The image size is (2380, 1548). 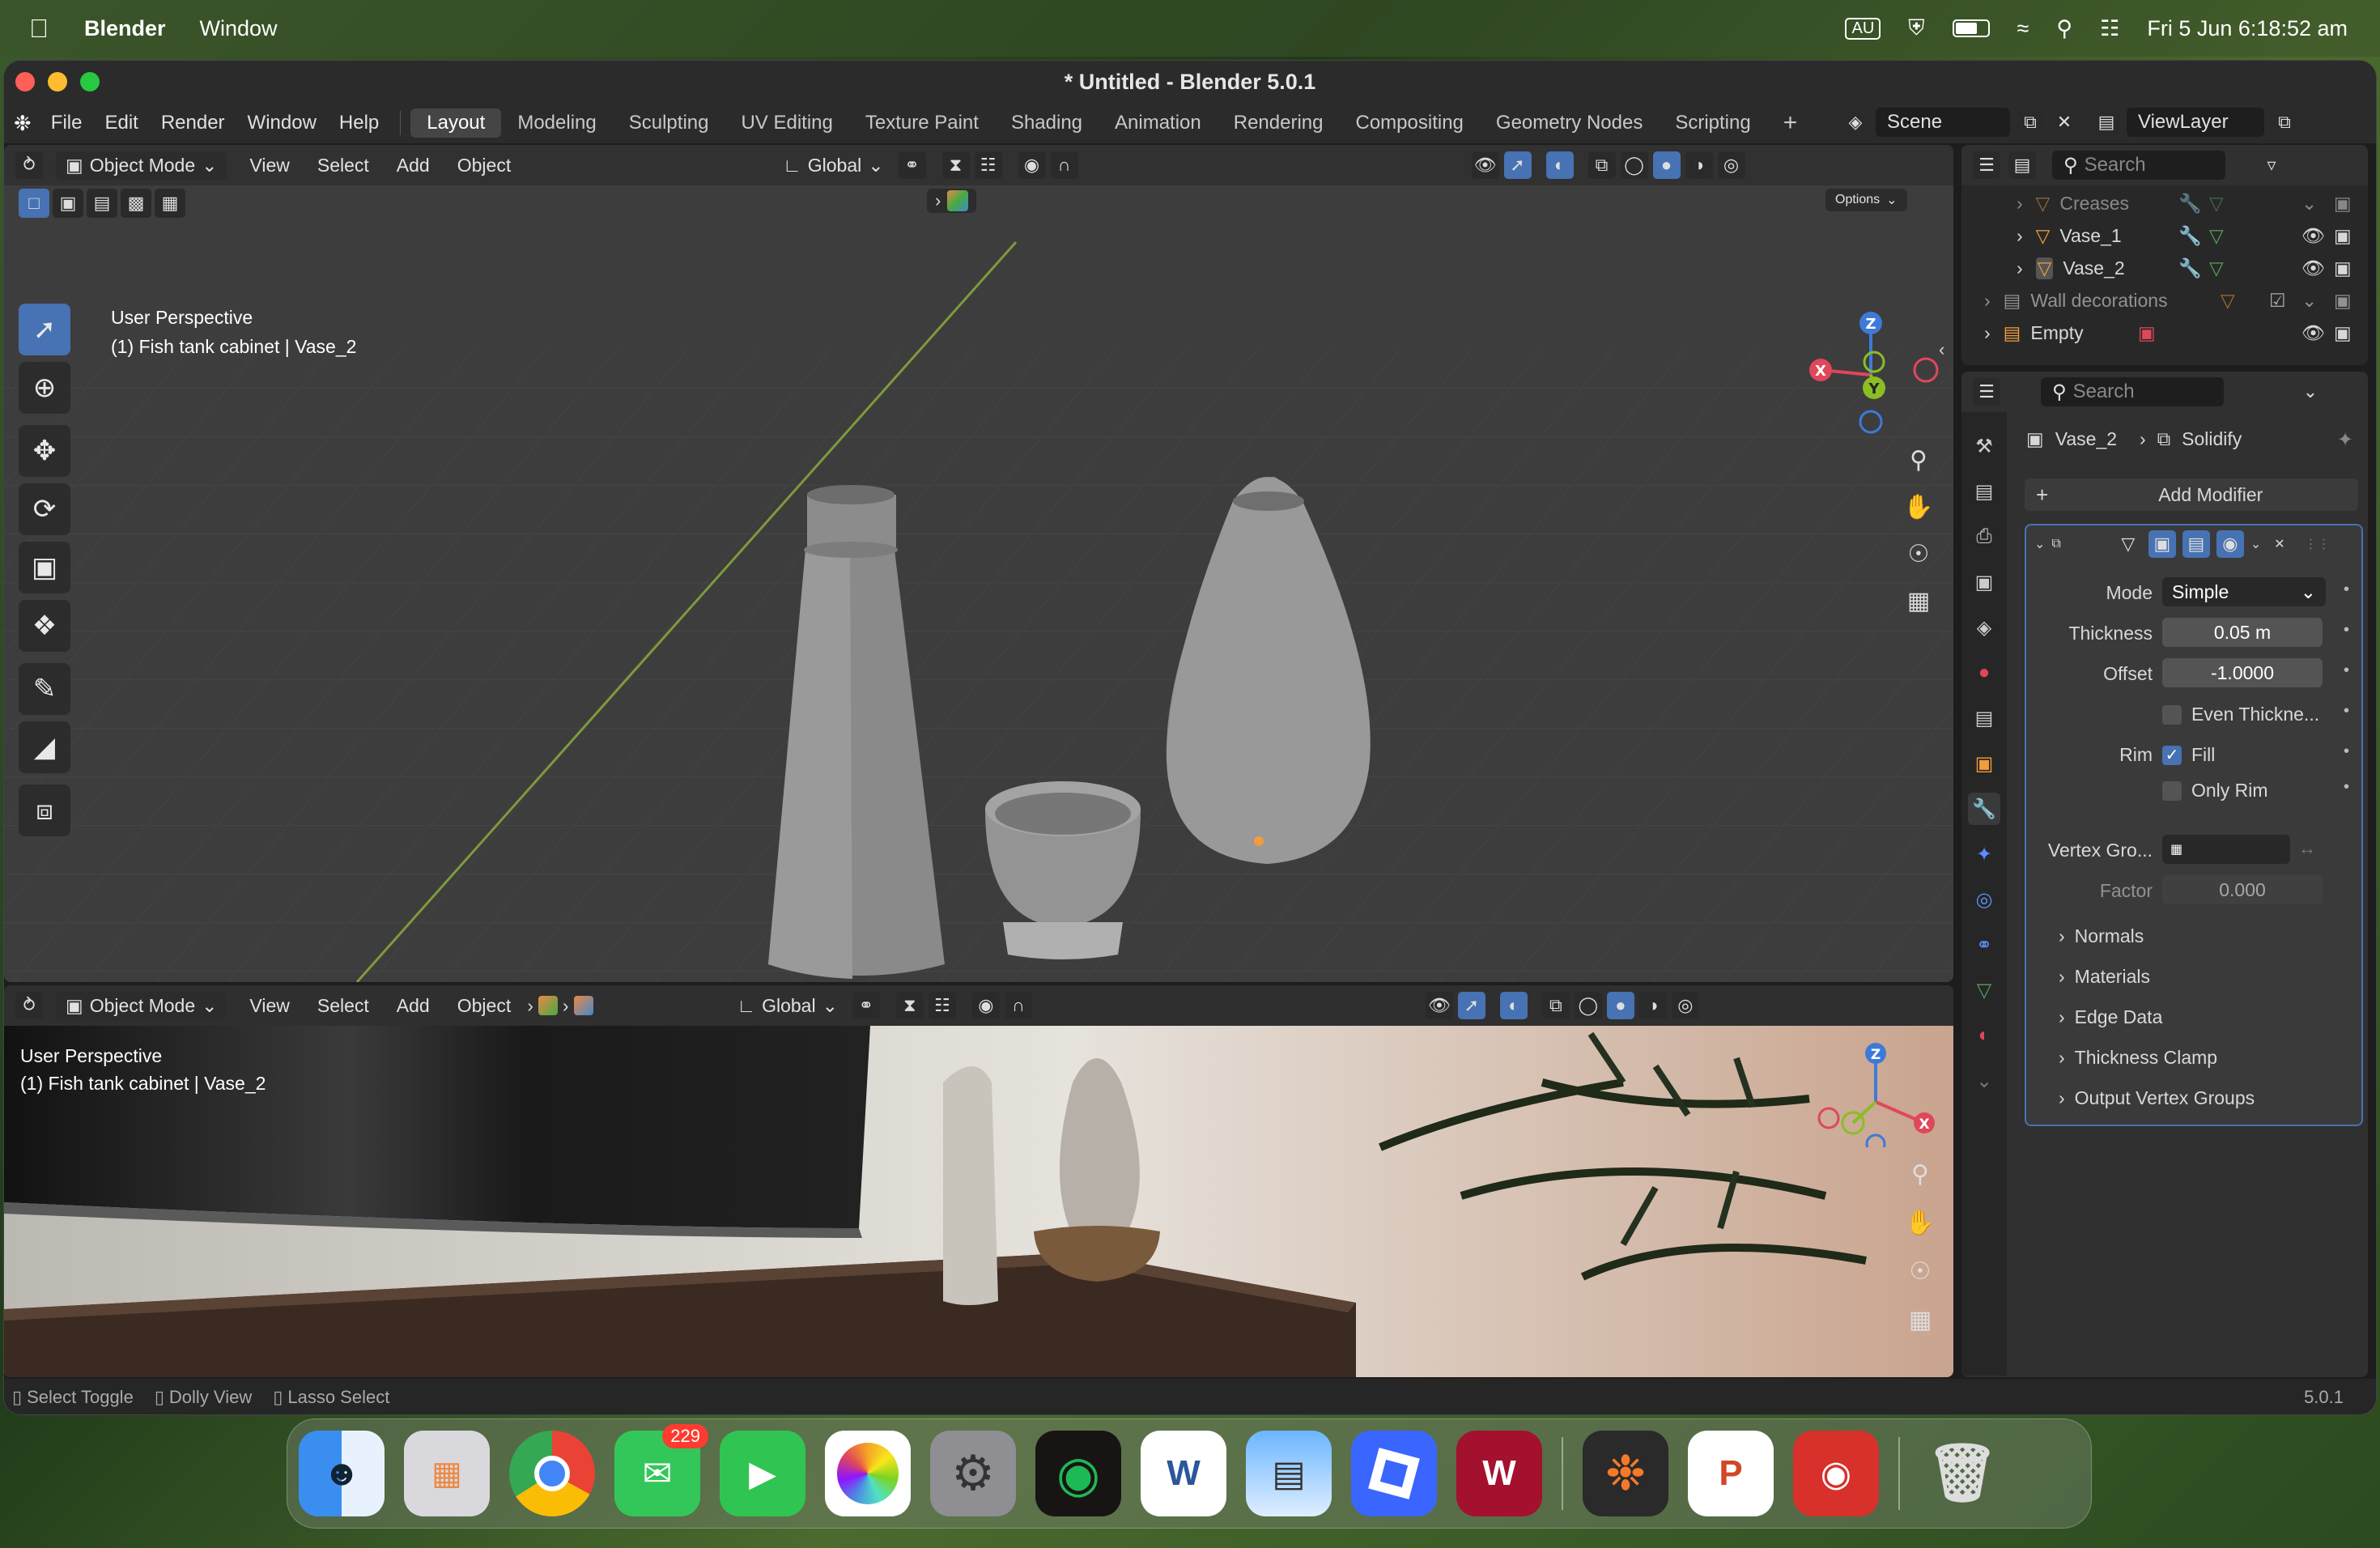 I want to click on solid-shading-icon: ●, so click(x=1620, y=1005).